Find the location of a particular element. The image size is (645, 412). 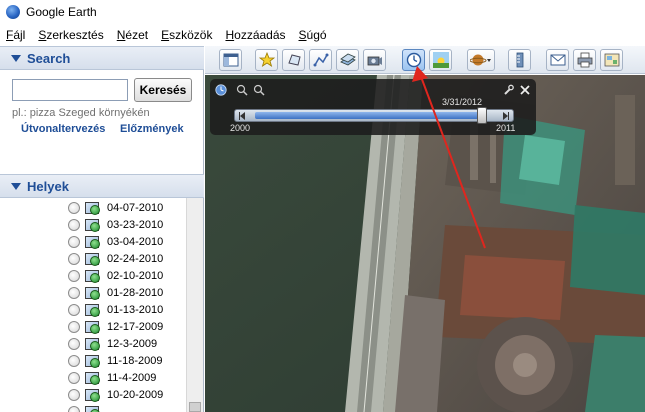

email-button is located at coordinates (557, 60).